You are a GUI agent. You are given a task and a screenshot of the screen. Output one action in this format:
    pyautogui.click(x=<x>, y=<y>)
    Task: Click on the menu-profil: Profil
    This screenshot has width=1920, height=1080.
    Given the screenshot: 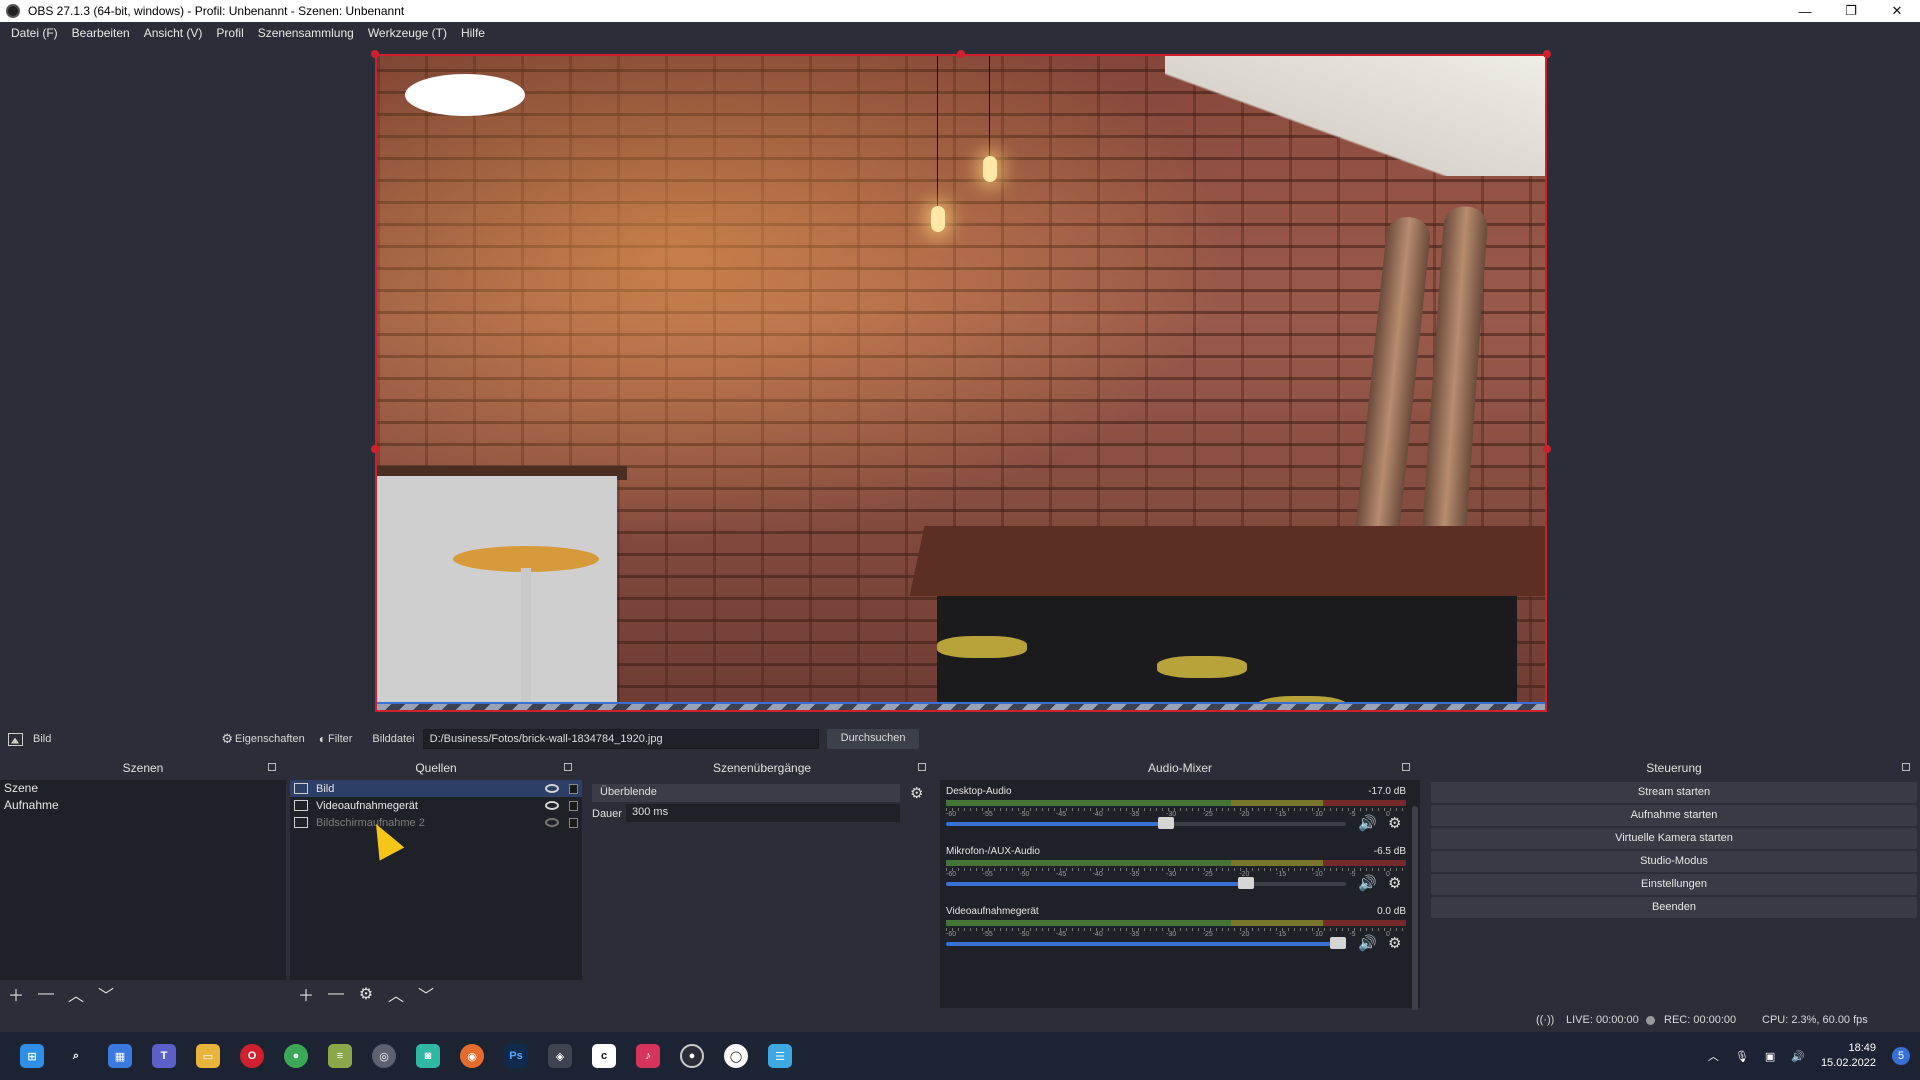 What is the action you would take?
    pyautogui.click(x=229, y=33)
    